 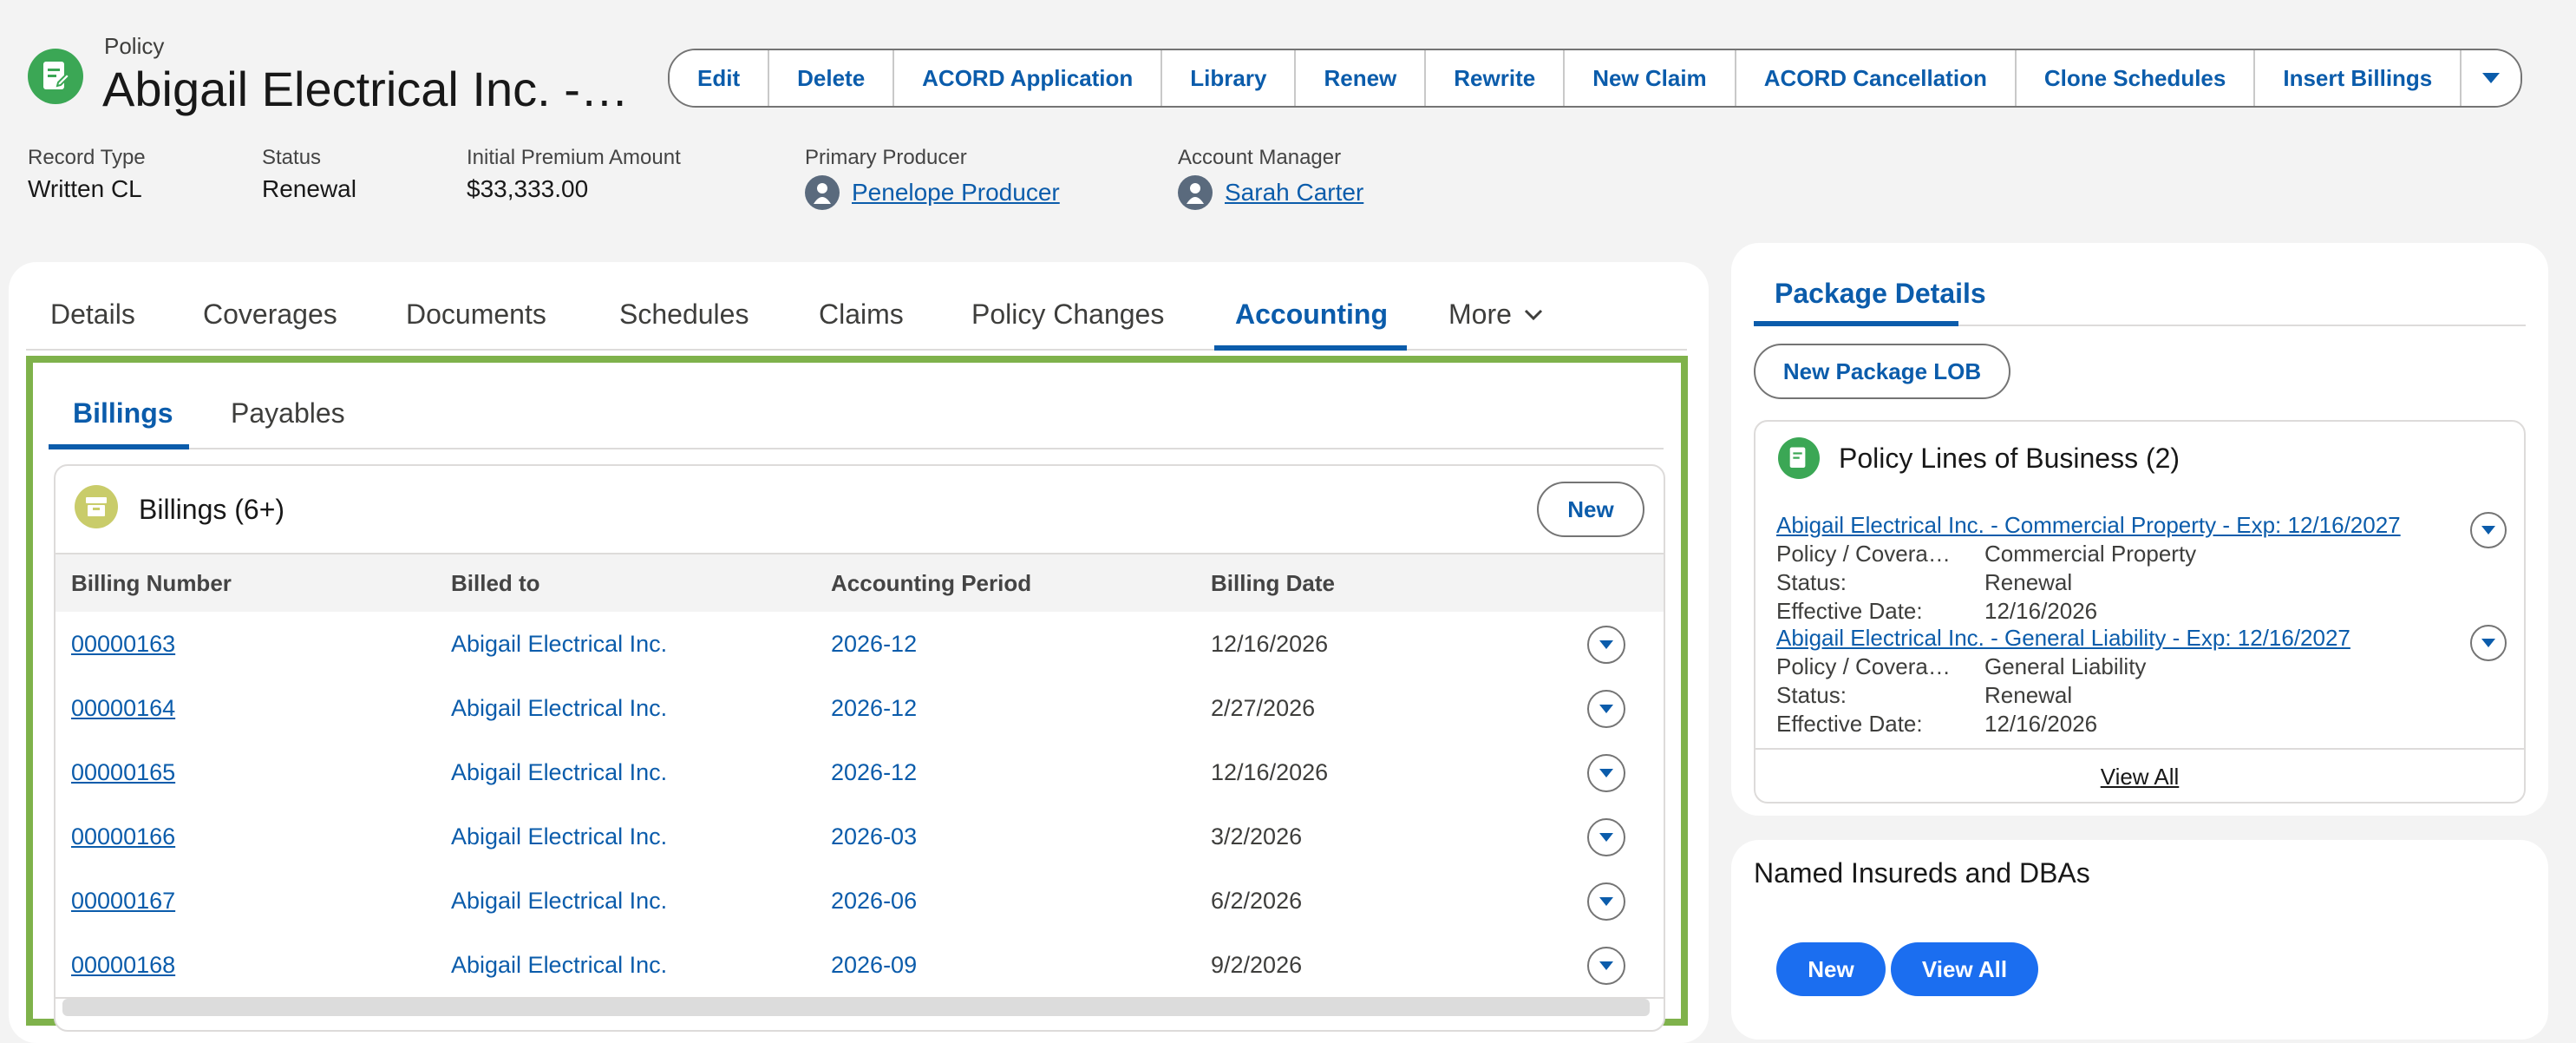 I want to click on view-all-insureds-button: View All, so click(x=1964, y=969).